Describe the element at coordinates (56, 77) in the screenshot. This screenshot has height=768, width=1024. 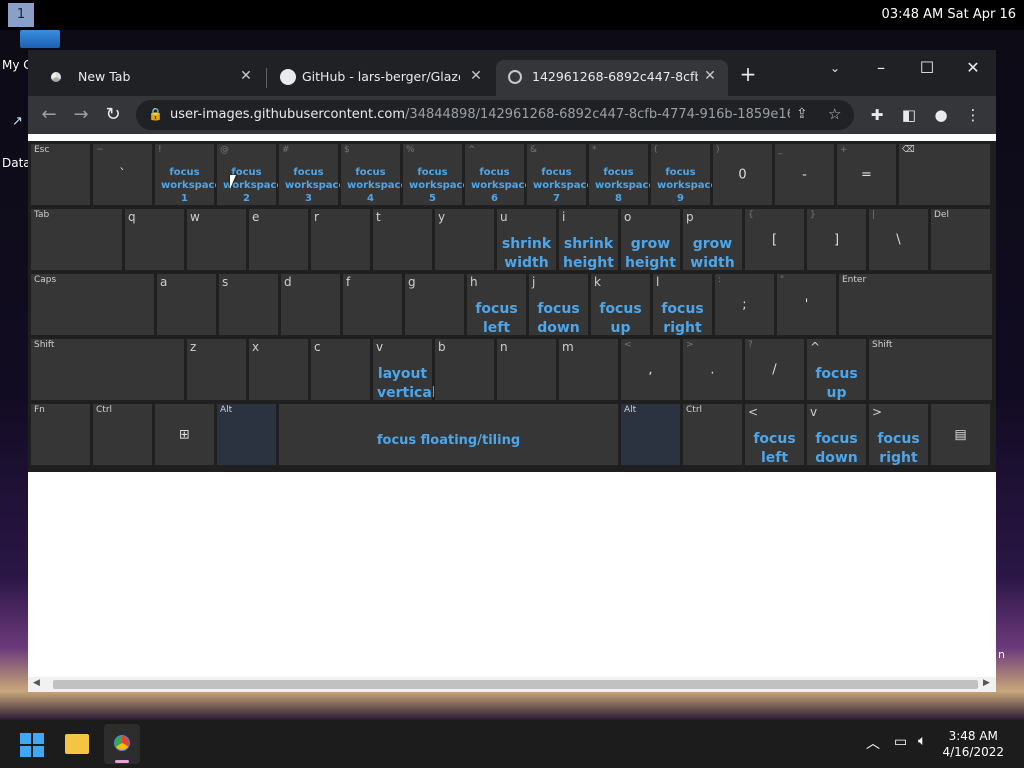
I see `chrome-icon` at that location.